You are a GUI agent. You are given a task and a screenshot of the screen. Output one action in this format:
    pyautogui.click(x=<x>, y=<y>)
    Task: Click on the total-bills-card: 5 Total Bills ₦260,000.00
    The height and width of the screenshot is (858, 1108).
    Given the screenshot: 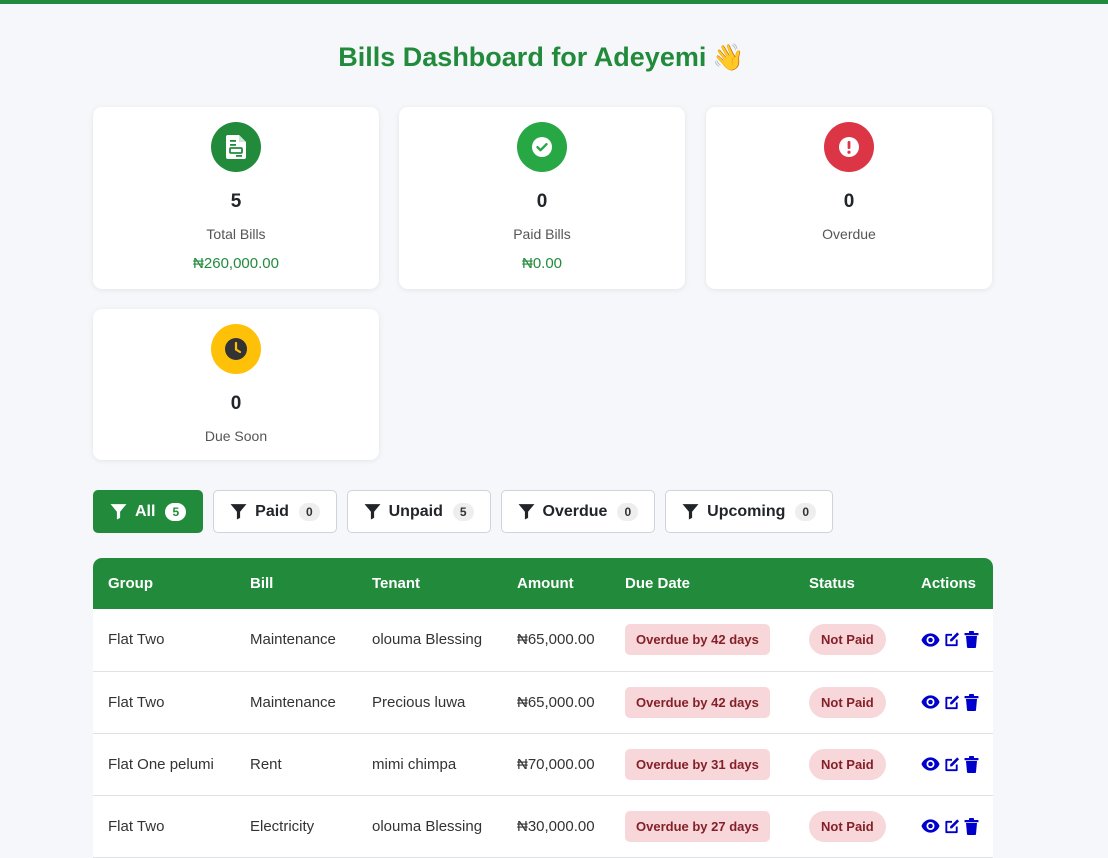 What is the action you would take?
    pyautogui.click(x=236, y=198)
    